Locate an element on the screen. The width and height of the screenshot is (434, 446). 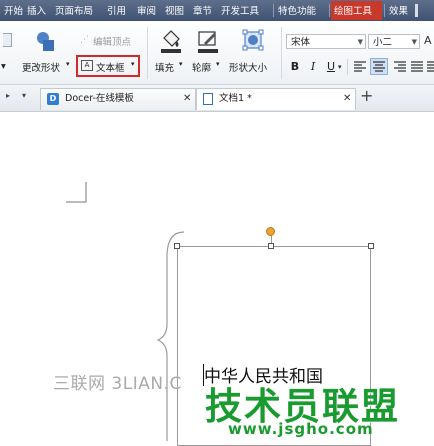
menu-drawing-tools: 绘图工具 is located at coordinates (353, 10).